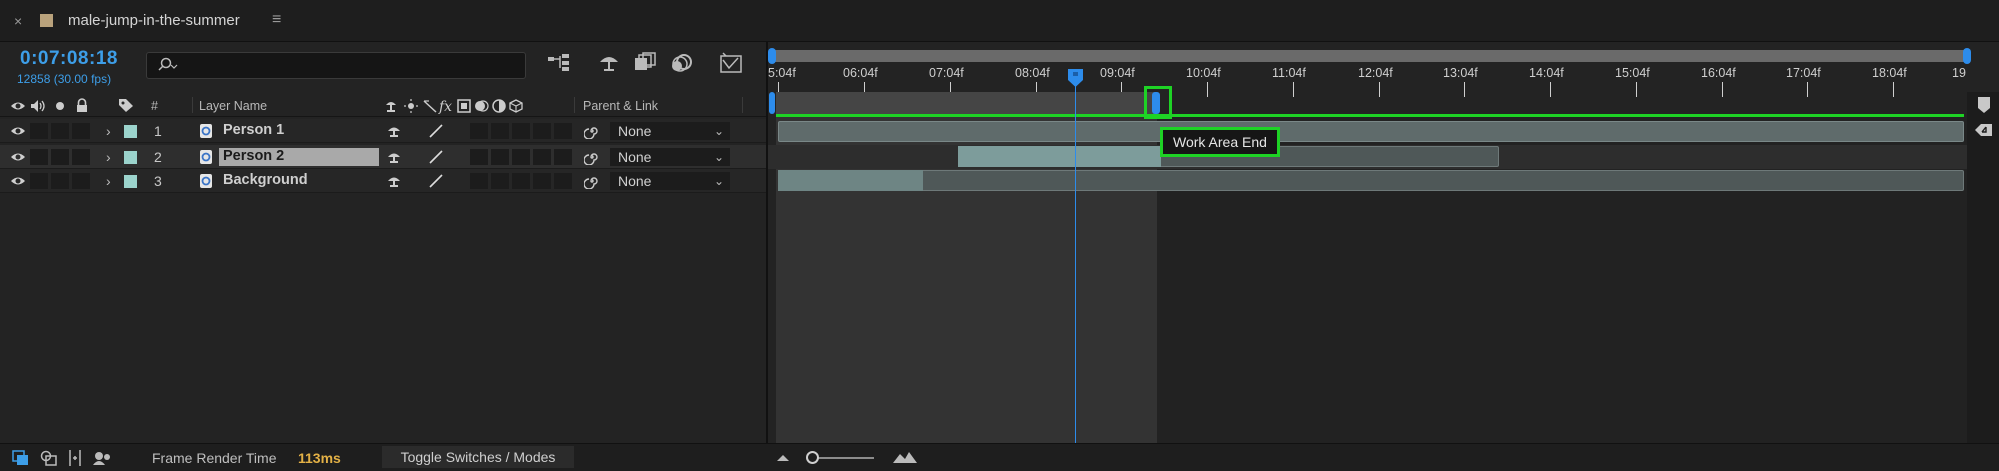  I want to click on work-area-bar, so click(966, 104).